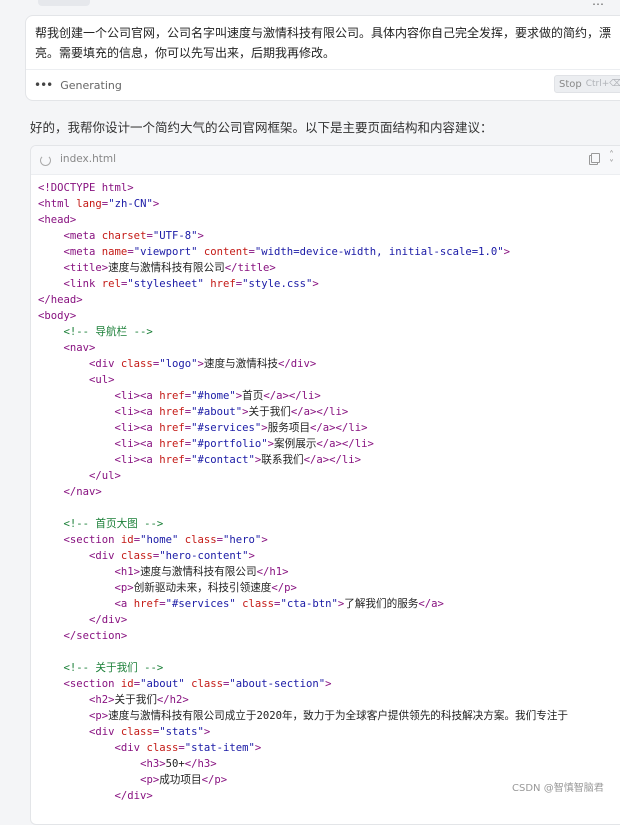 This screenshot has height=825, width=620. I want to click on code-token: <head>, so click(57, 220).